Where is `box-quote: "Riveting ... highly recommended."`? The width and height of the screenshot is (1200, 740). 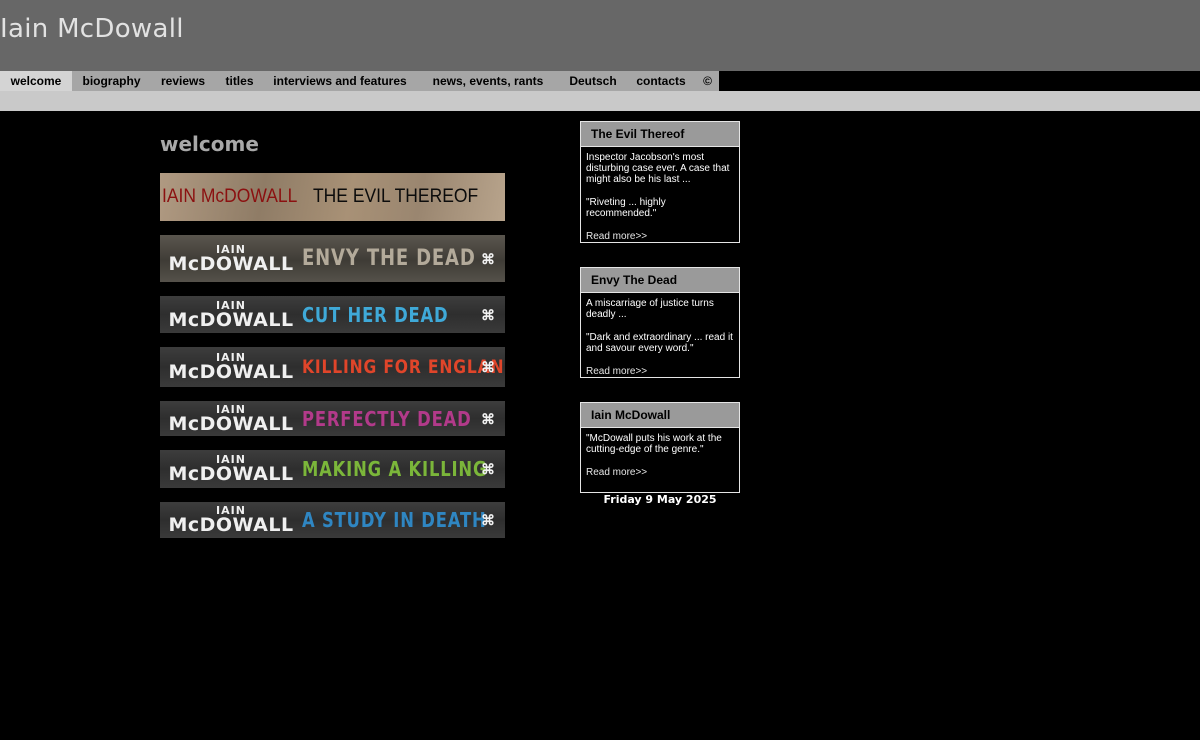 box-quote: "Riveting ... highly recommended." is located at coordinates (626, 208).